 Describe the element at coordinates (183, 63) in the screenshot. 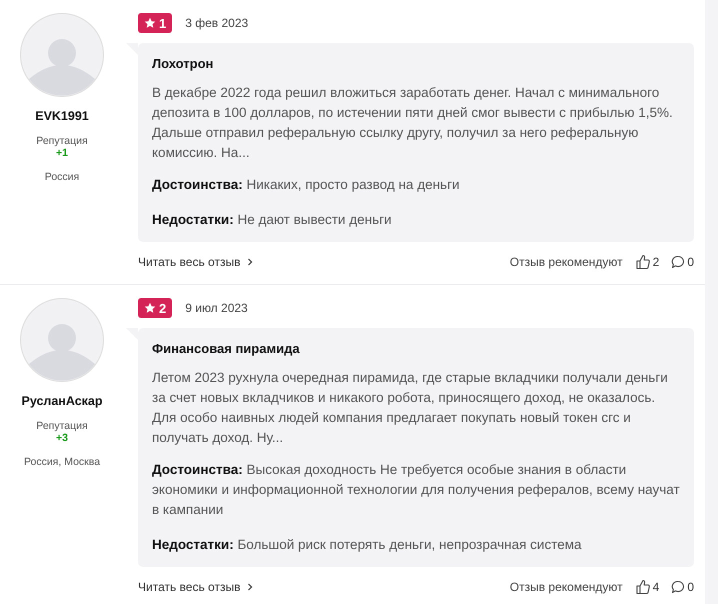

I see `review-title: Лохотрон` at that location.